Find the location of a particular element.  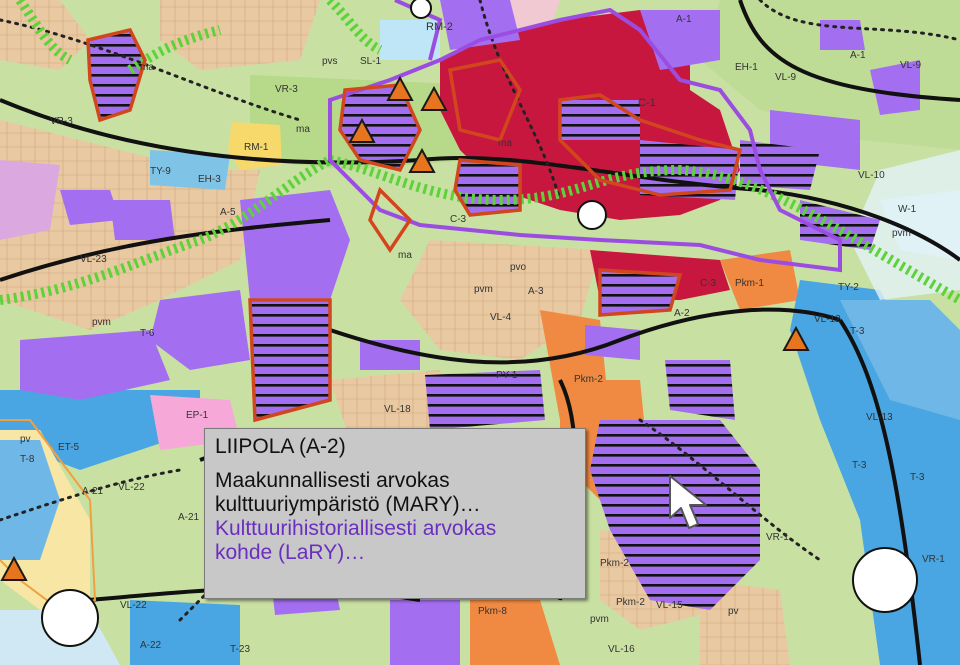

svg-text: VL-15 is located at coordinates (669, 605).